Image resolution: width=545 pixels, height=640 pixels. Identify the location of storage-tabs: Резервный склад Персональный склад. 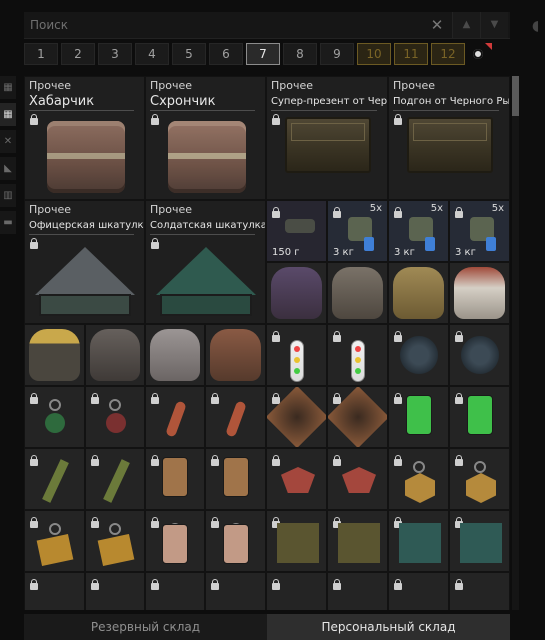
(267, 627).